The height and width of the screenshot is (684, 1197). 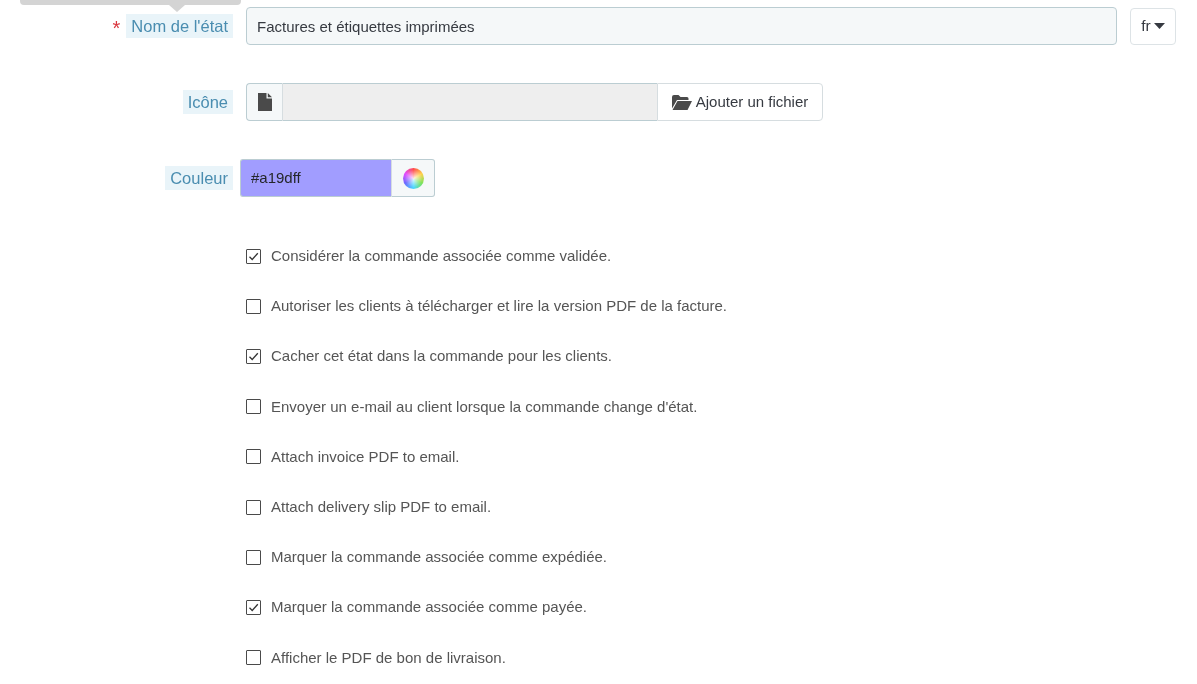 I want to click on add-file-button: Ajouter un fichier, so click(x=740, y=102).